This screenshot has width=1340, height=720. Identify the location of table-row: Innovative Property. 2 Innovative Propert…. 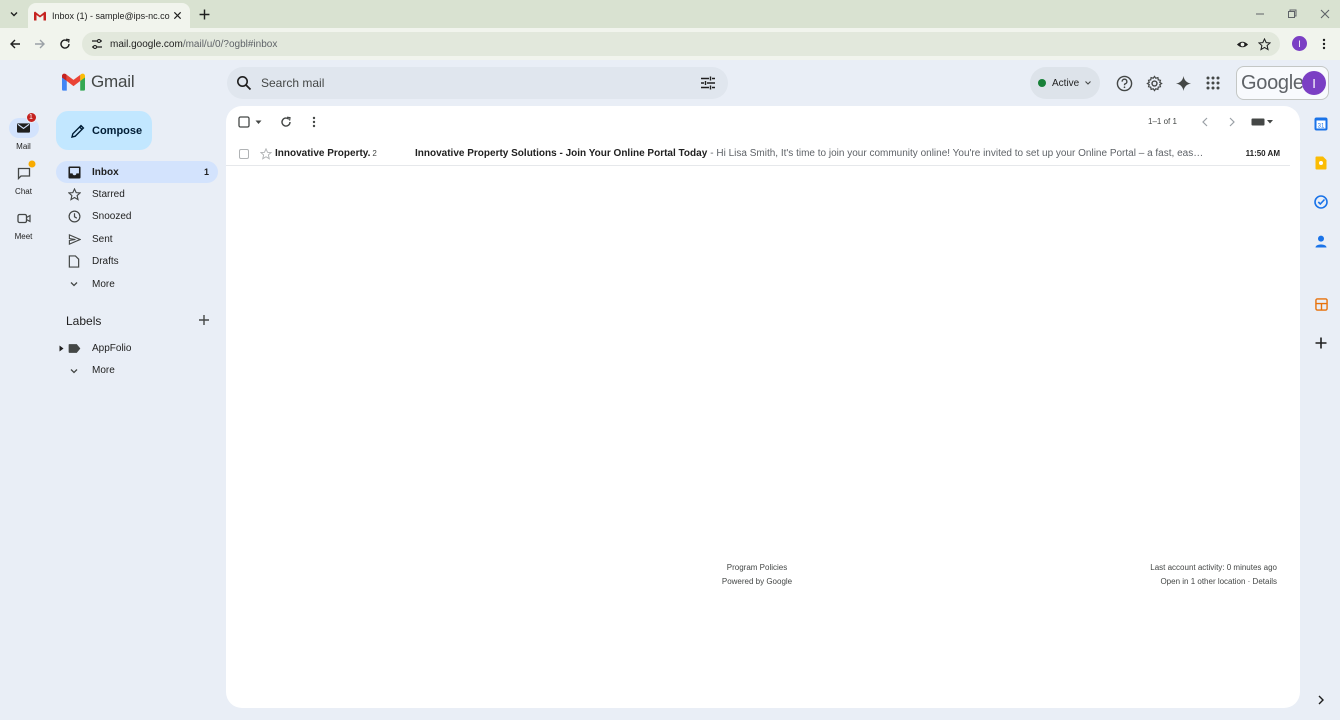
(758, 154).